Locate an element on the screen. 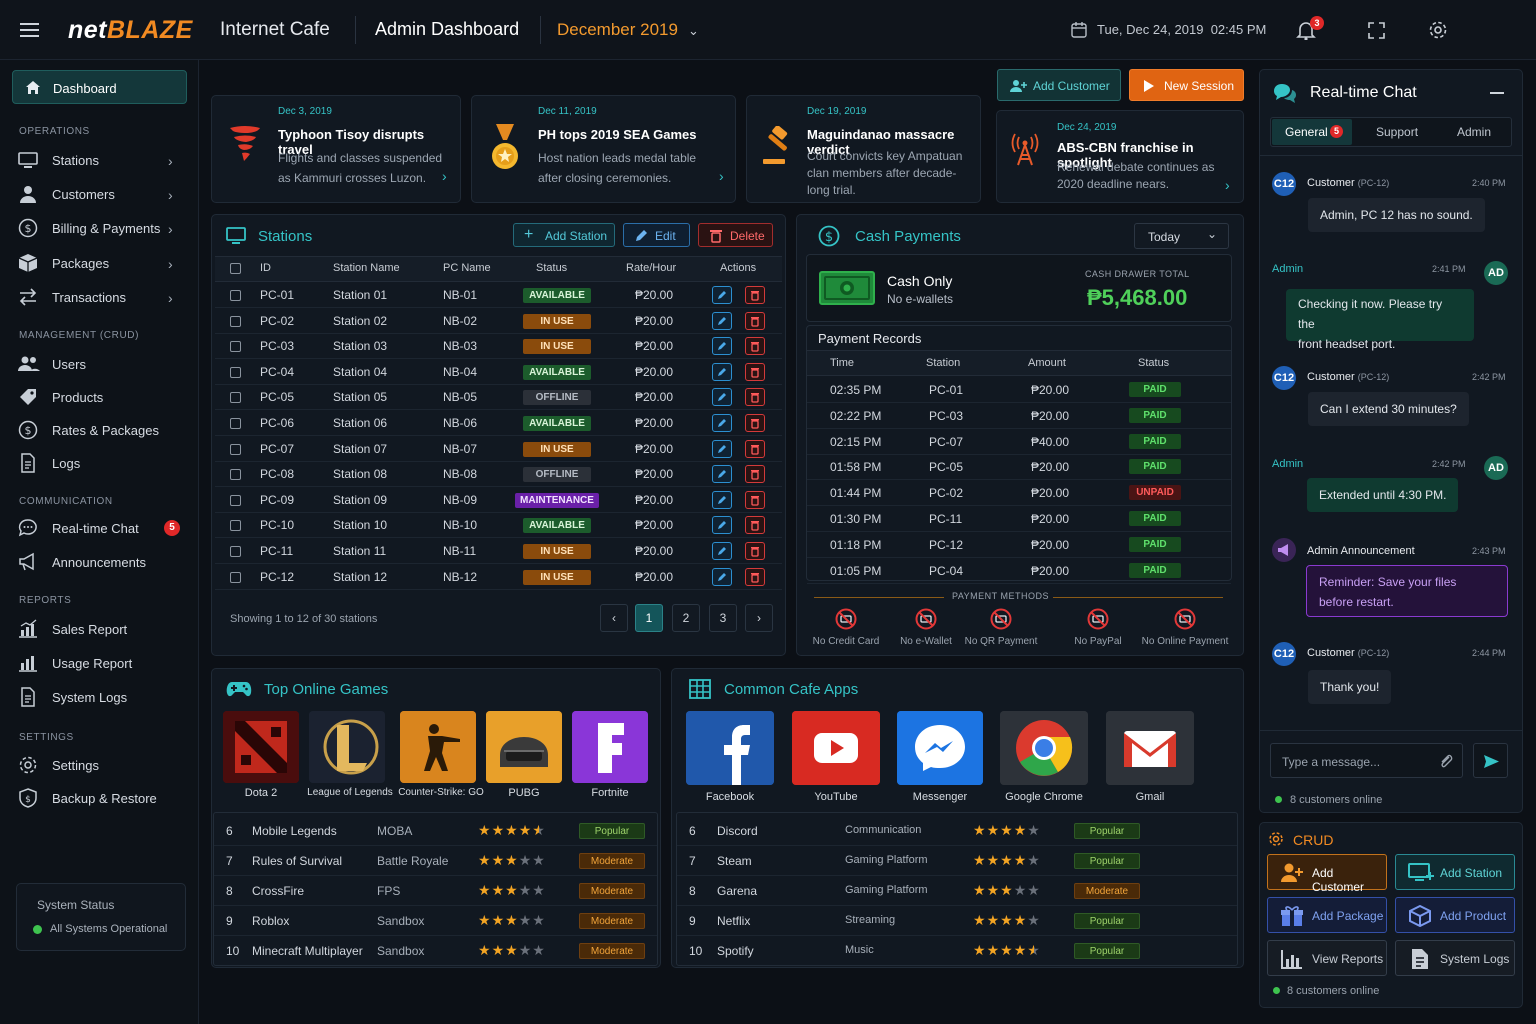 Image resolution: width=1536 pixels, height=1024 pixels. tab-support: Support is located at coordinates (1397, 132).